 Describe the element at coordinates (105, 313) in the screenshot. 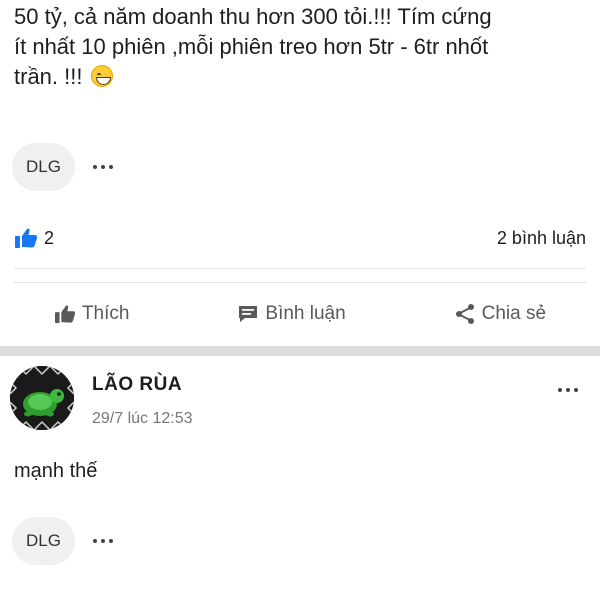

I see `like-button-label: Thích` at that location.